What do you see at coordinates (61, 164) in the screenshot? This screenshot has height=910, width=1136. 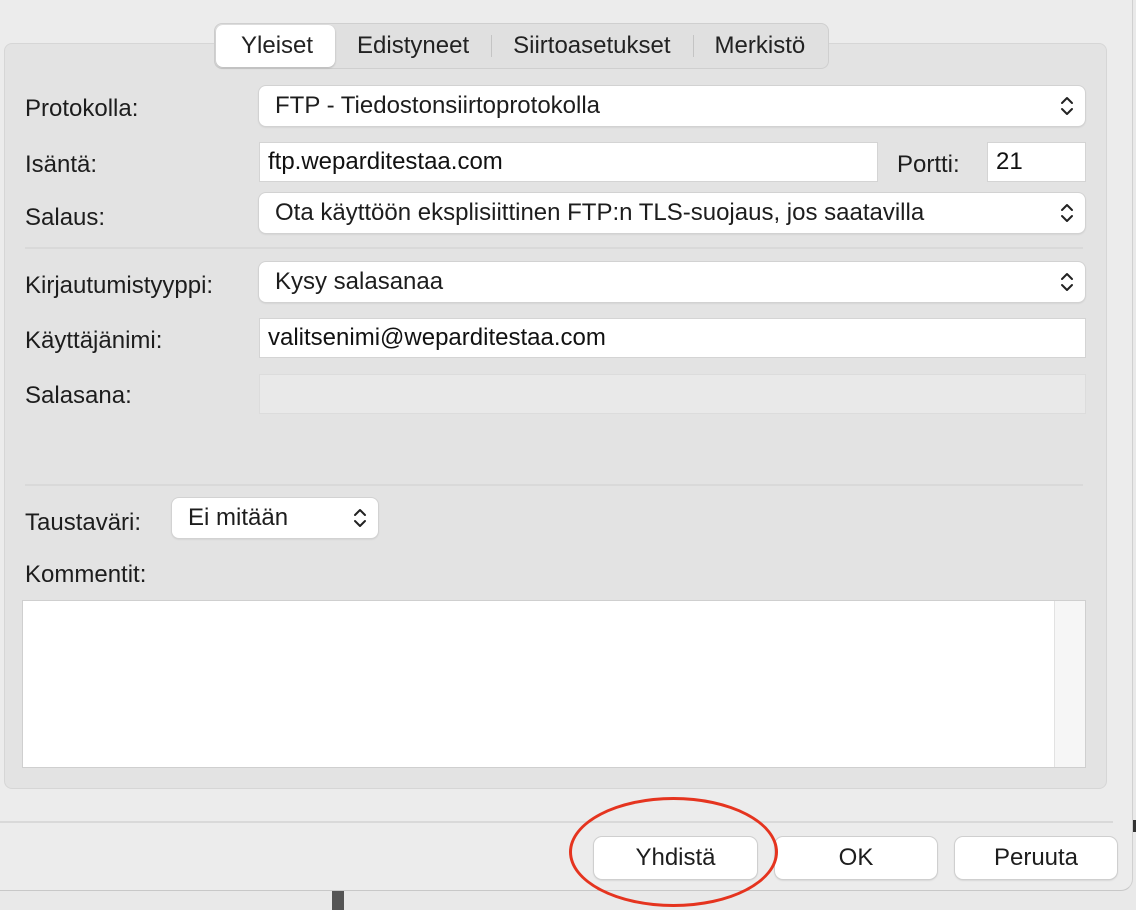 I see `host-label: Isäntä:` at bounding box center [61, 164].